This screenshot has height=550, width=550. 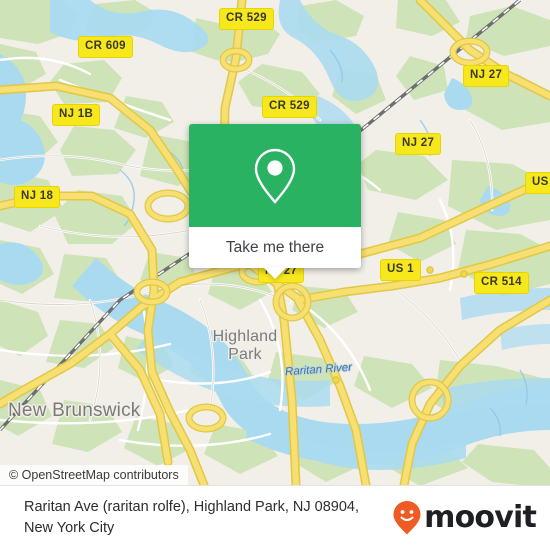 I want to click on road-shield-cr-514: CR 514, so click(x=501, y=283).